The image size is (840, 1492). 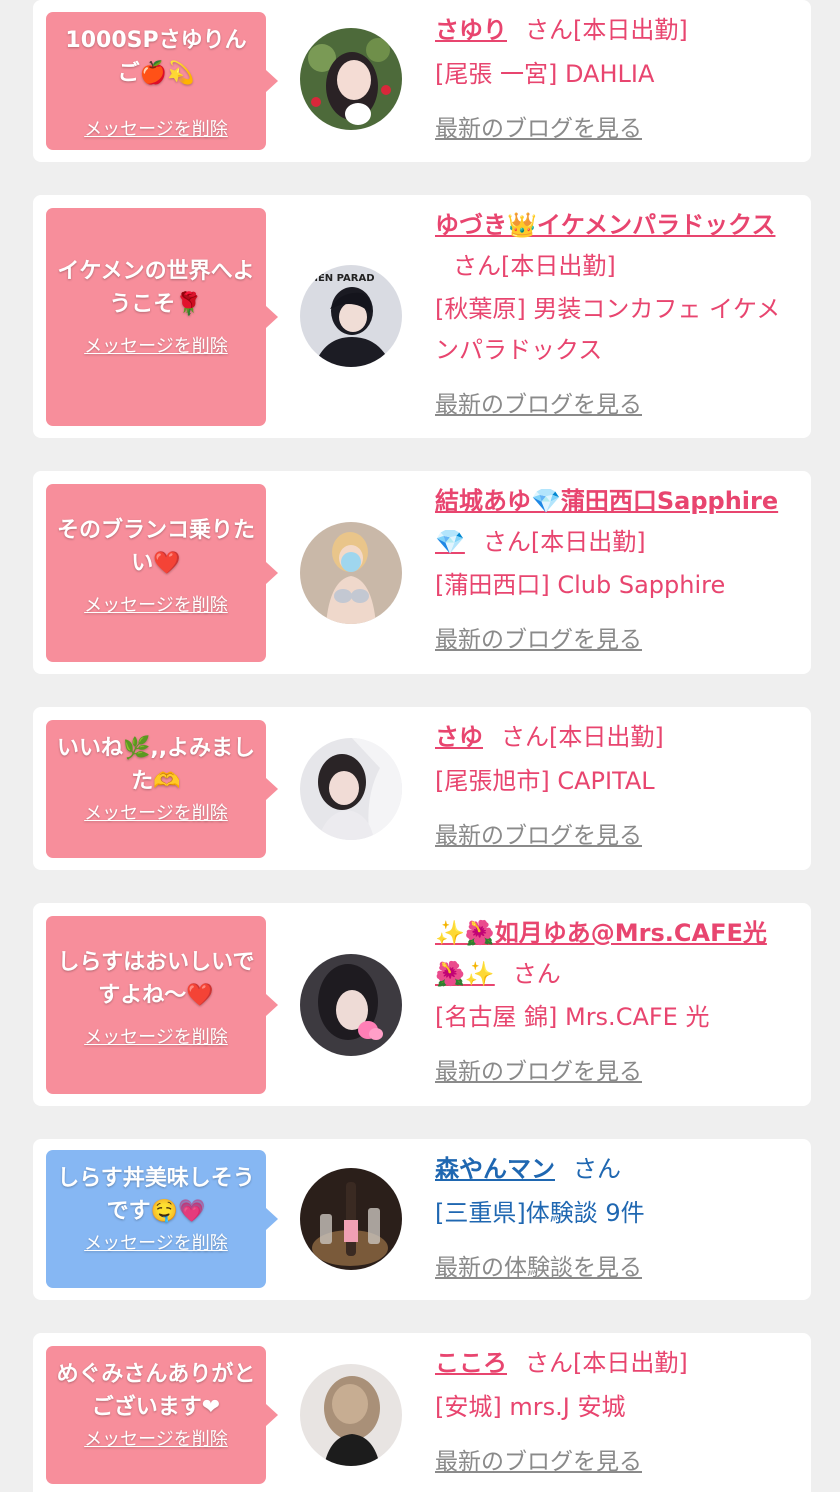 What do you see at coordinates (540, 1213) in the screenshot?
I see `shop-label: [三重県]体験談 9件` at bounding box center [540, 1213].